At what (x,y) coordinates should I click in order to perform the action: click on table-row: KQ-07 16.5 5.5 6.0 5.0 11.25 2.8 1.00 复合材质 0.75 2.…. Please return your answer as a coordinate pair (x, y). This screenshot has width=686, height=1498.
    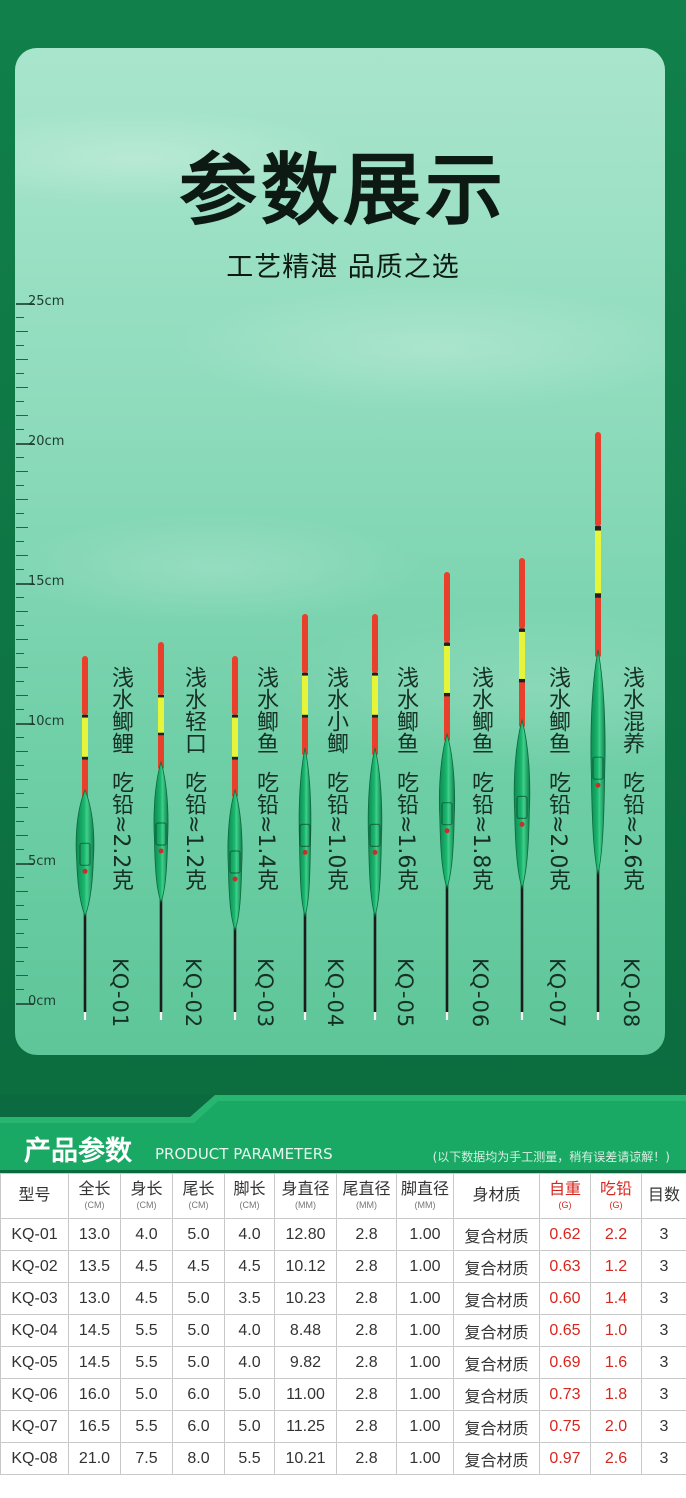
    Looking at the image, I should click on (343, 1426).